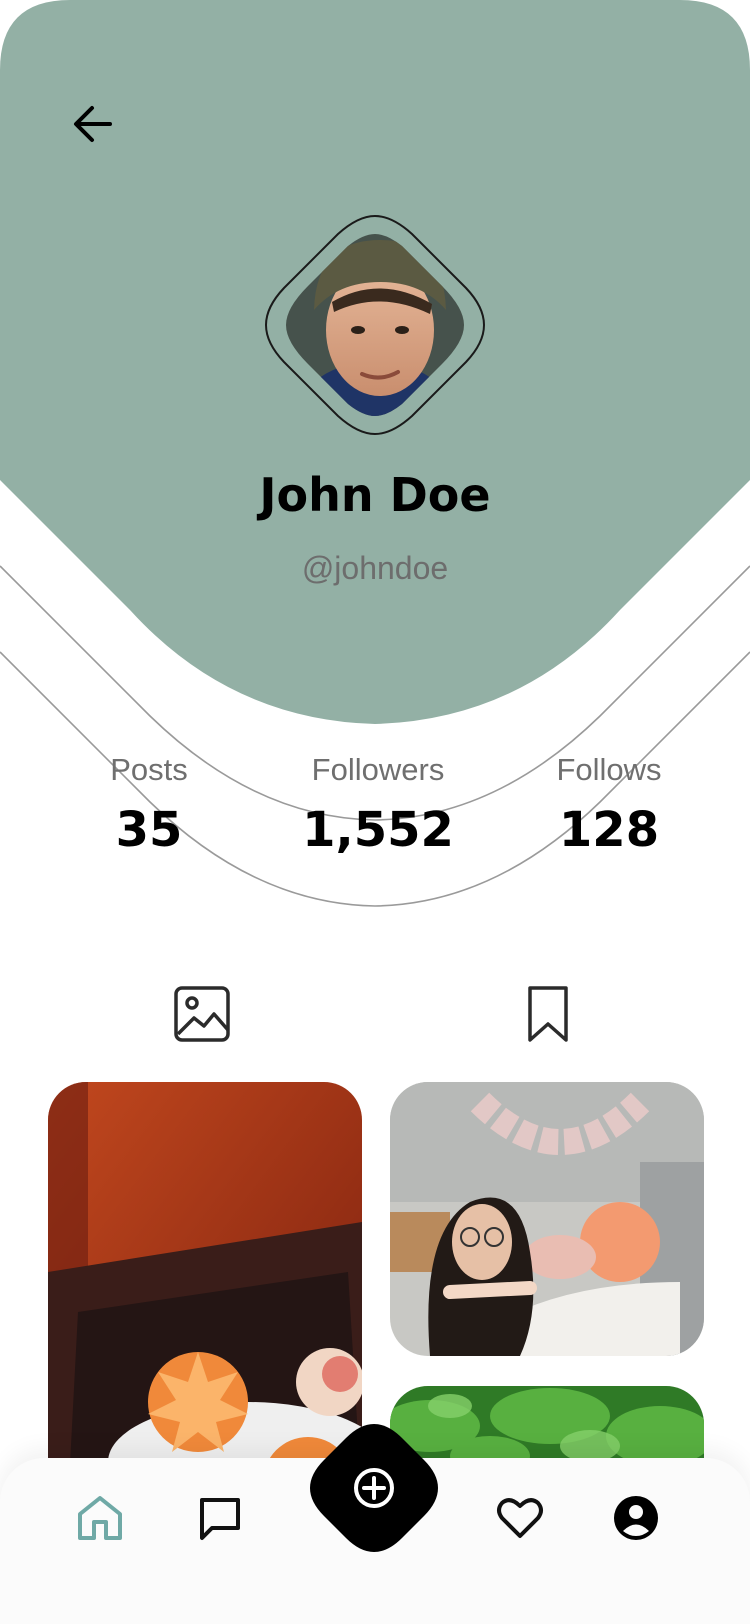 This screenshot has height=1624, width=750. I want to click on stat-followers: Followers 1,552, so click(378, 805).